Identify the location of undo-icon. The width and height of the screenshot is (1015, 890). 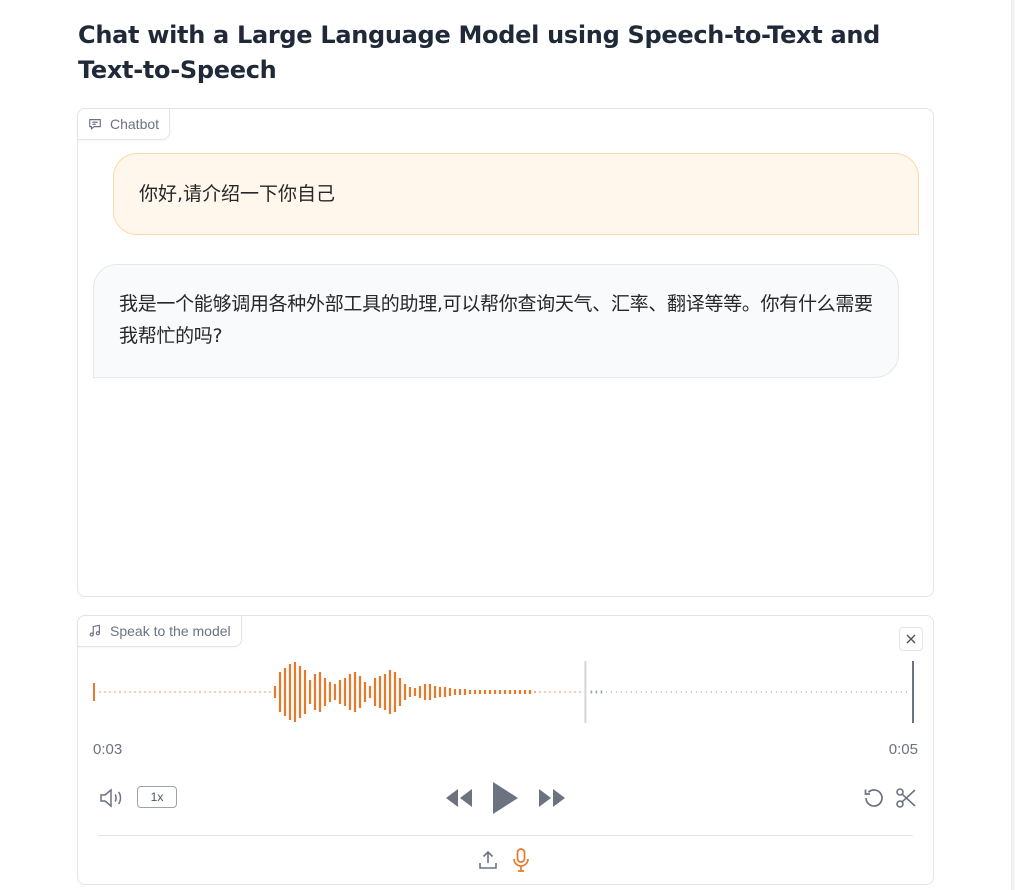
(873, 798).